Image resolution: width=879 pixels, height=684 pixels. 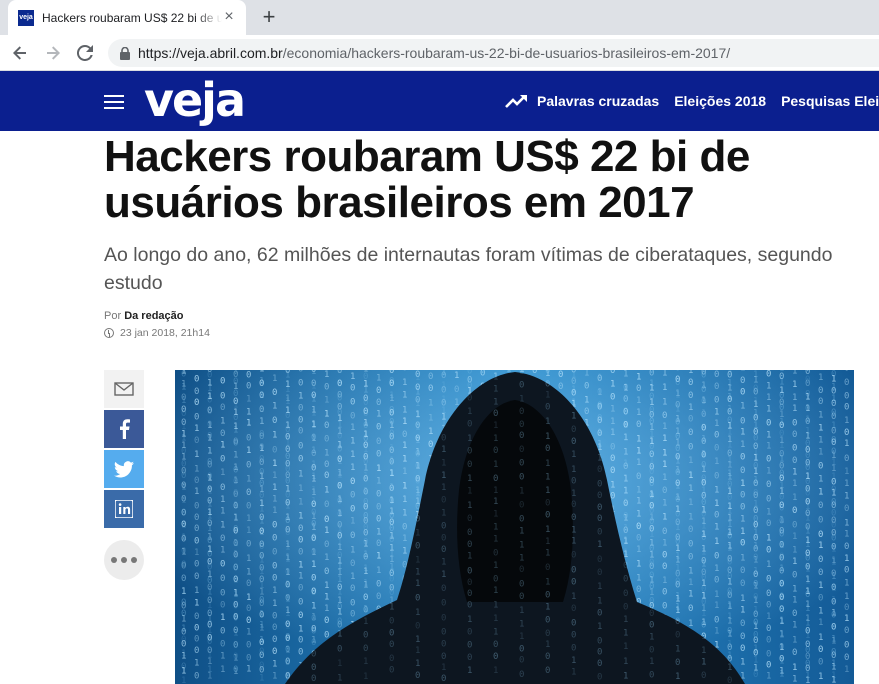 What do you see at coordinates (85, 53) in the screenshot?
I see `reload-icon` at bounding box center [85, 53].